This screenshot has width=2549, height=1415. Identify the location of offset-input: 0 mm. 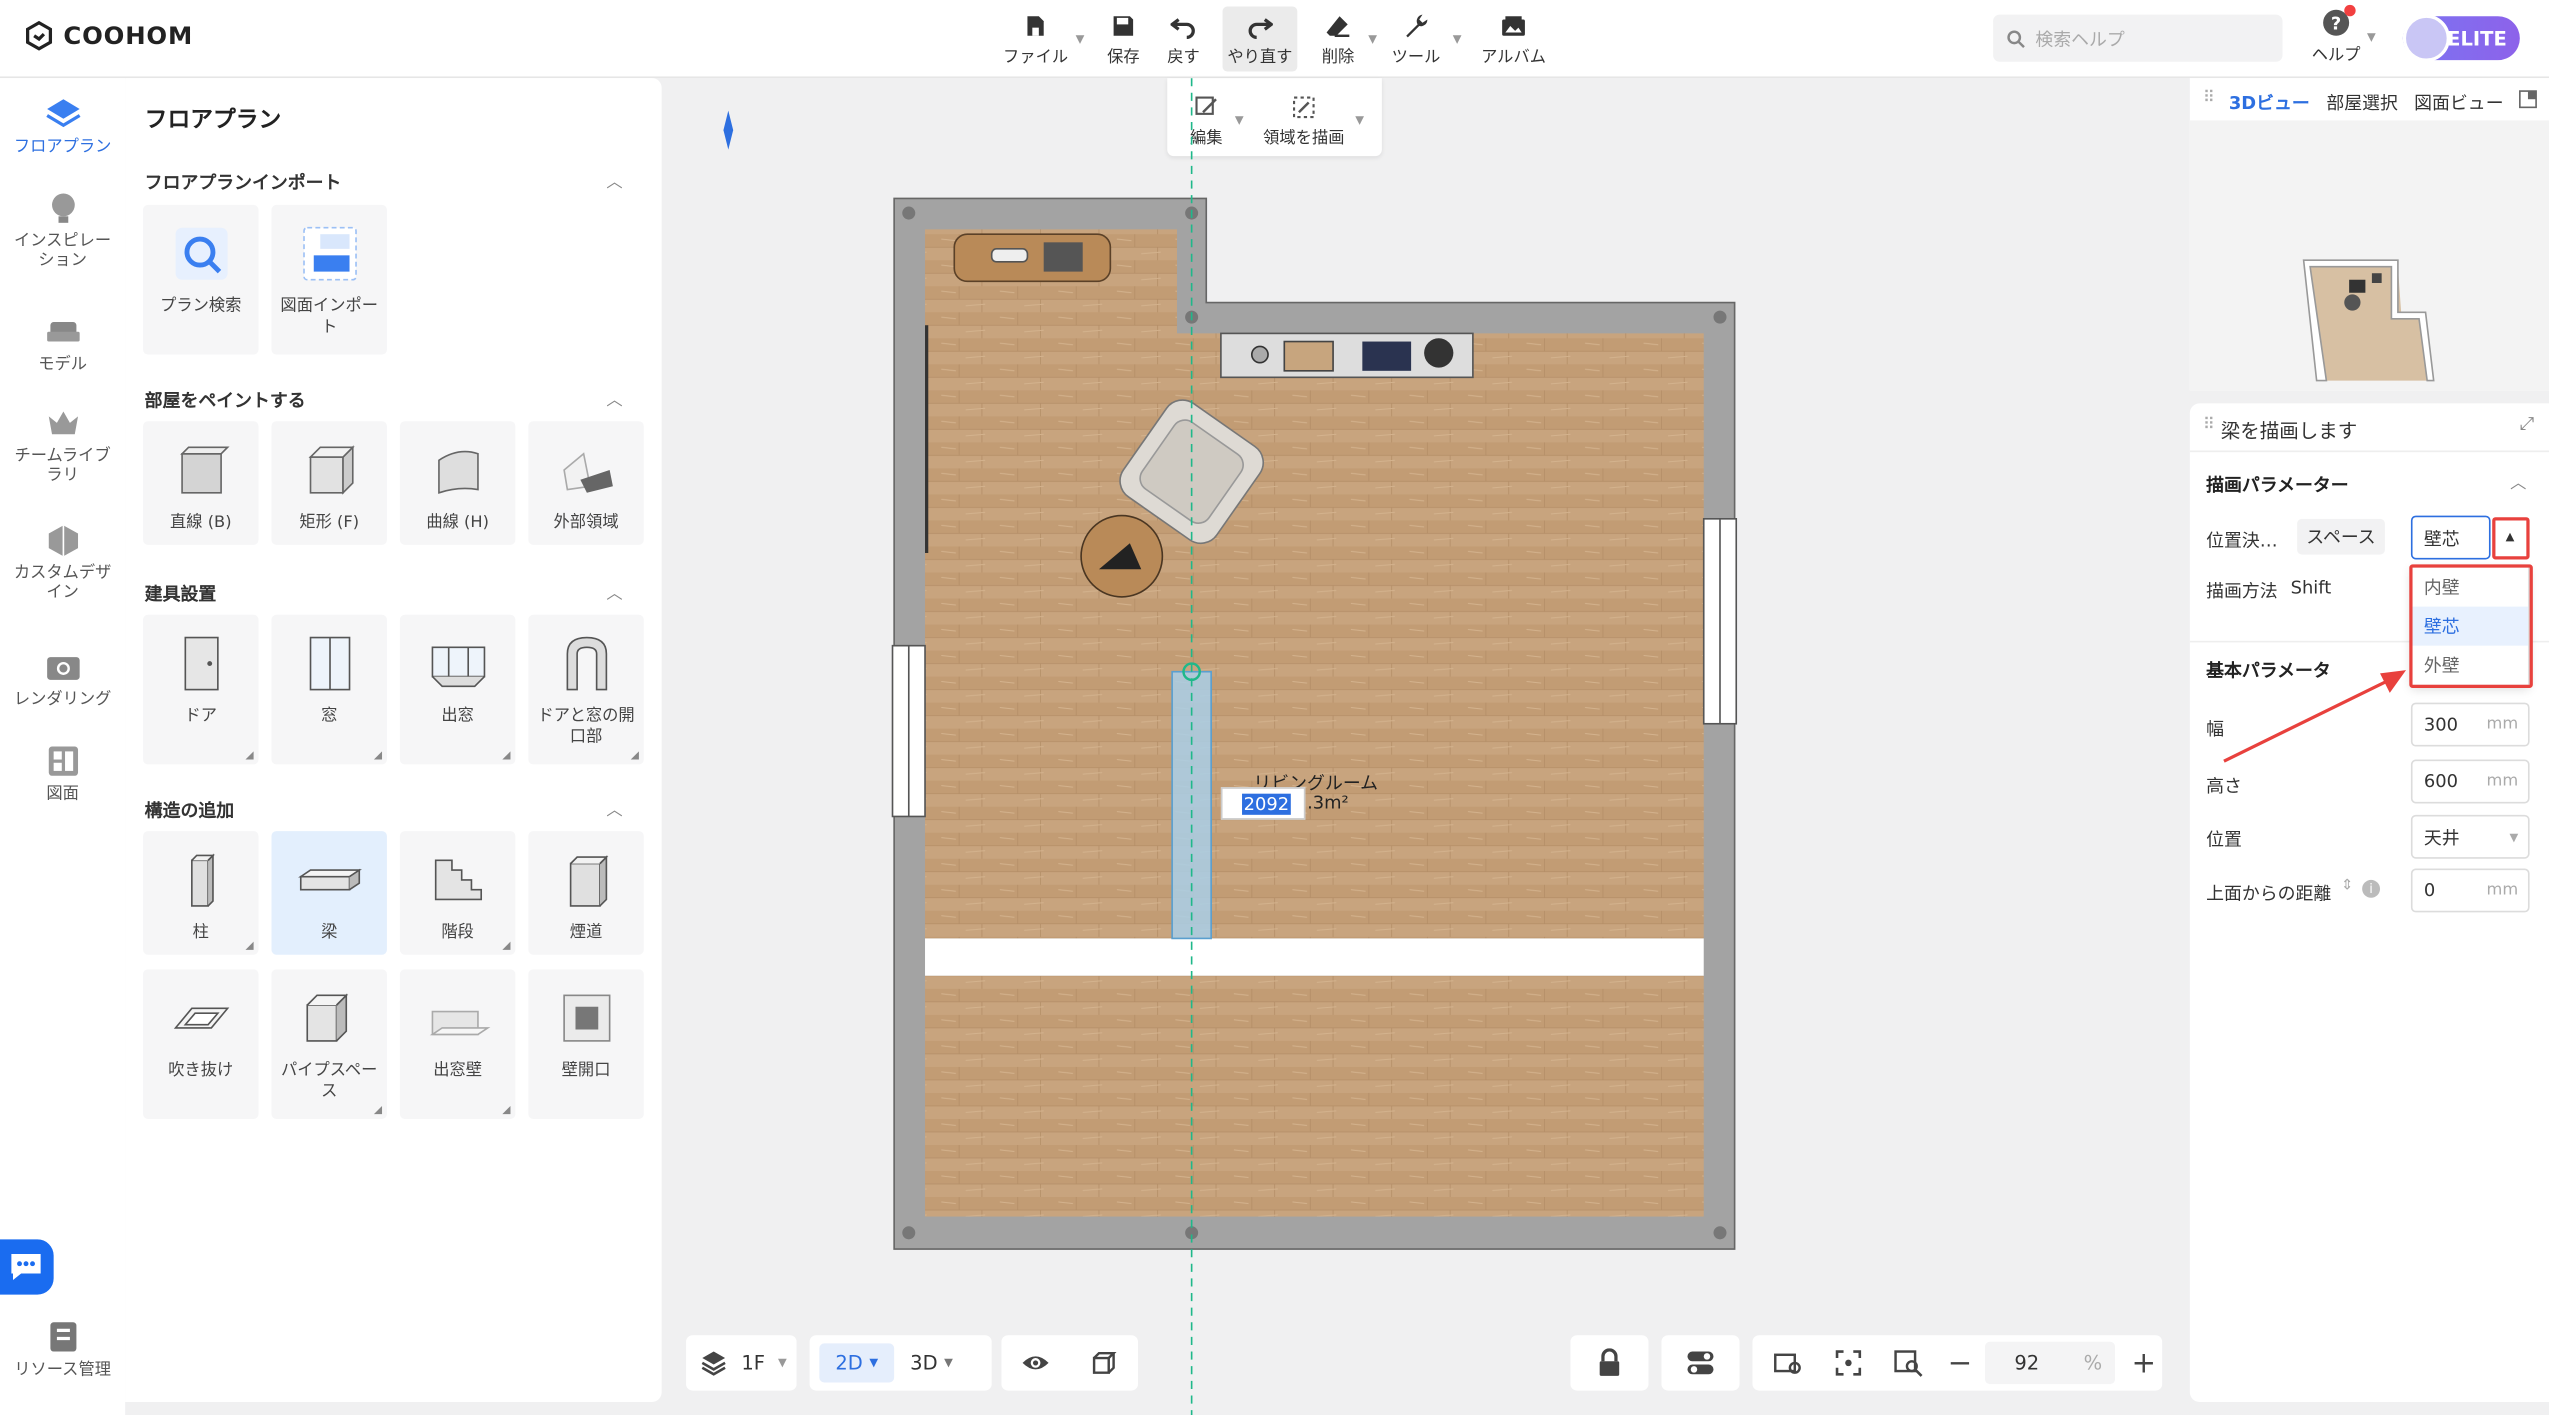
(2470, 890).